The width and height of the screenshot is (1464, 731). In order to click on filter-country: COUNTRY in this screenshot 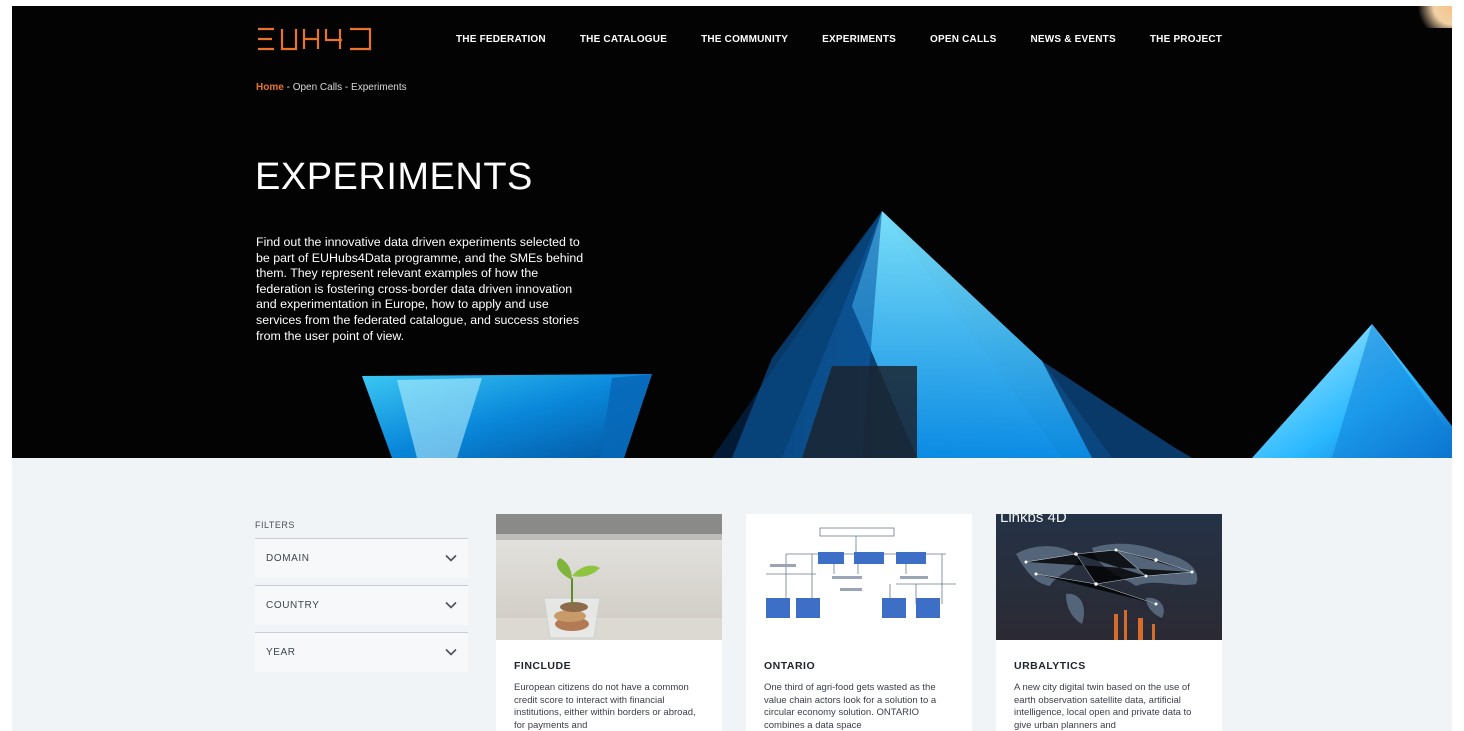, I will do `click(361, 605)`.